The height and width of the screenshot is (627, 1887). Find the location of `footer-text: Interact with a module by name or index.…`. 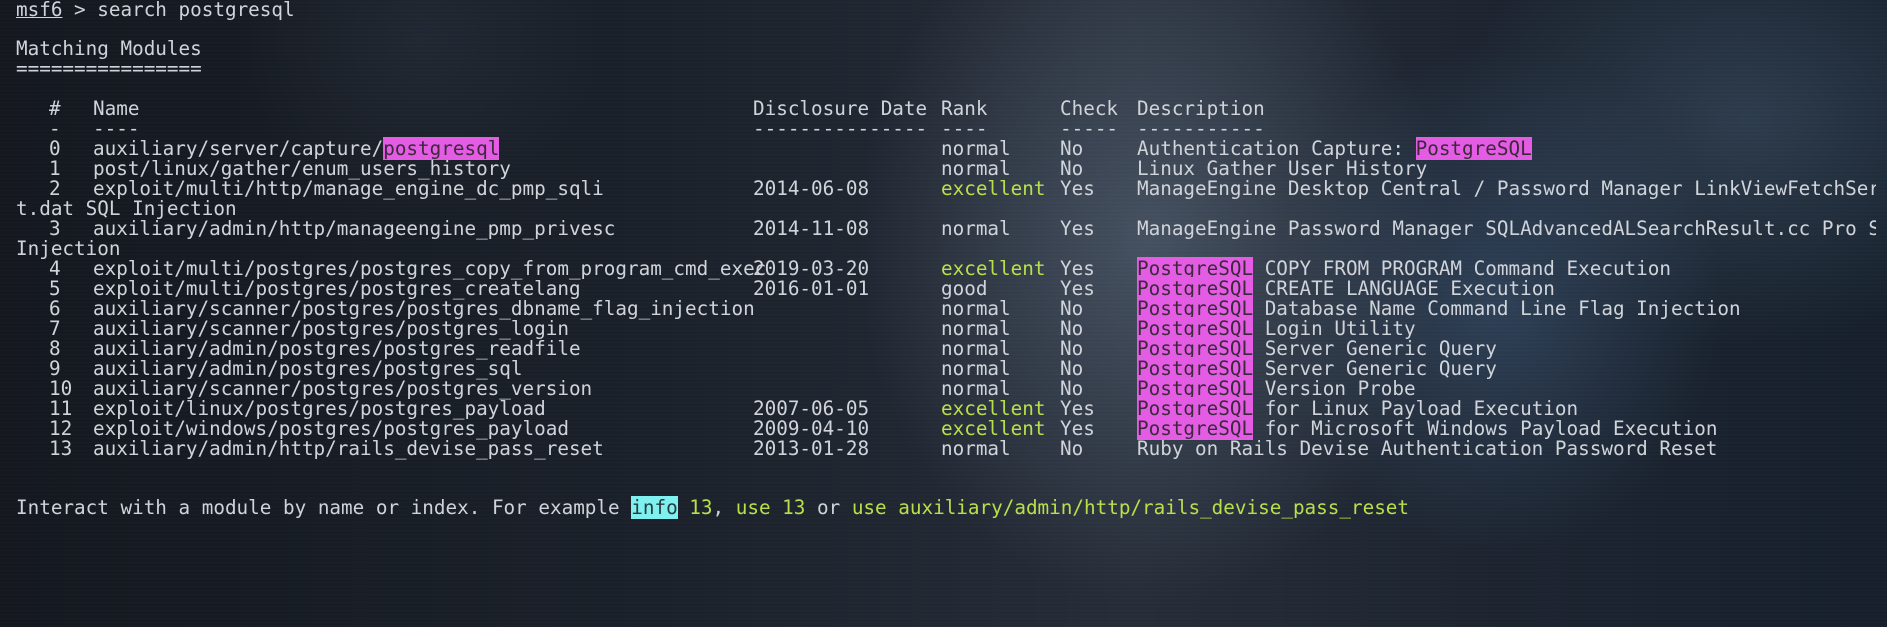

footer-text: Interact with a module by name or index.… is located at coordinates (324, 507).